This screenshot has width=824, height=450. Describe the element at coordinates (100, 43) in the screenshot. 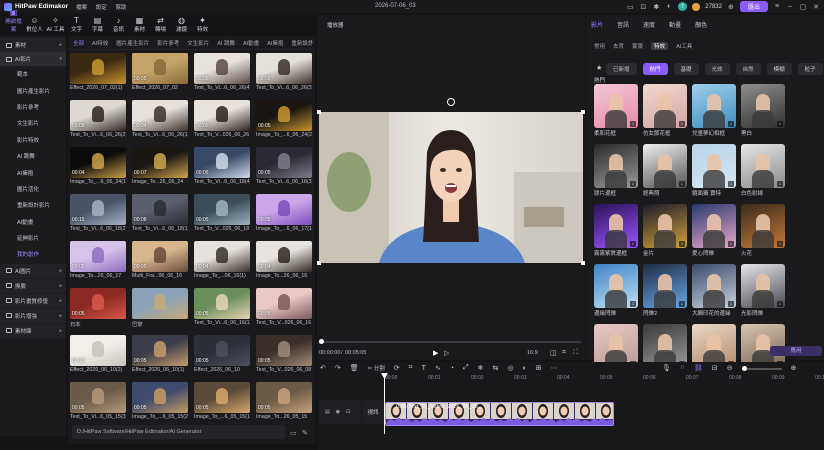

I see `media-tab: AI特效` at that location.